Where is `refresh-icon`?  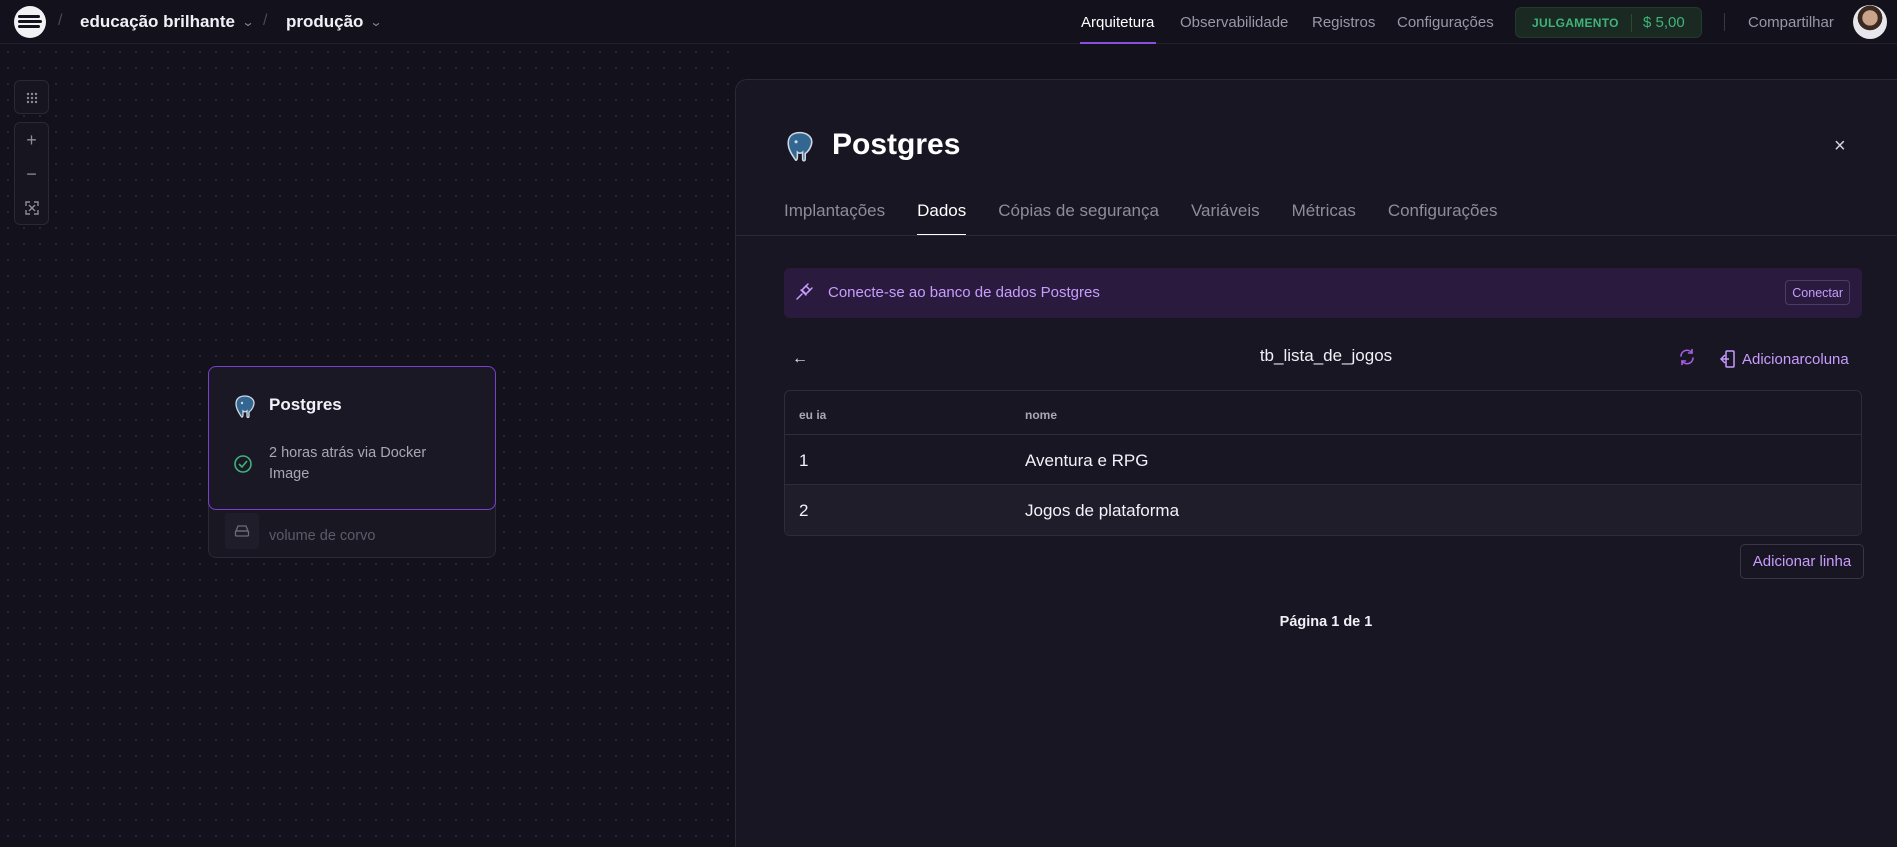 refresh-icon is located at coordinates (1687, 357).